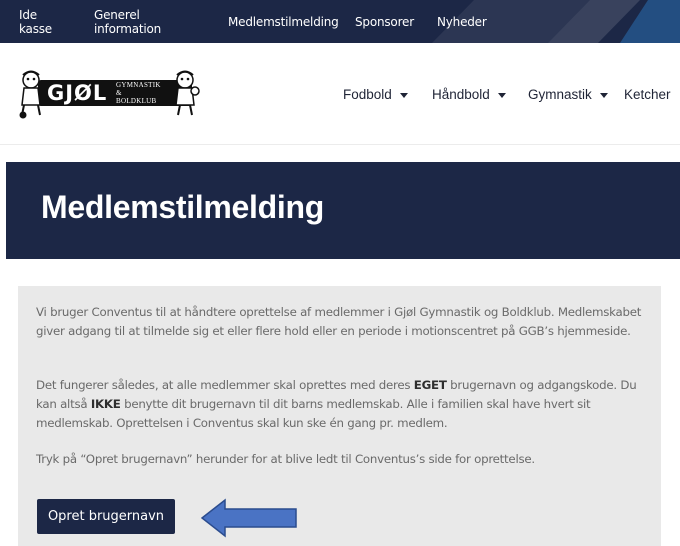 This screenshot has width=680, height=546. I want to click on nav-gymnastik: Gymnastik, so click(568, 94).